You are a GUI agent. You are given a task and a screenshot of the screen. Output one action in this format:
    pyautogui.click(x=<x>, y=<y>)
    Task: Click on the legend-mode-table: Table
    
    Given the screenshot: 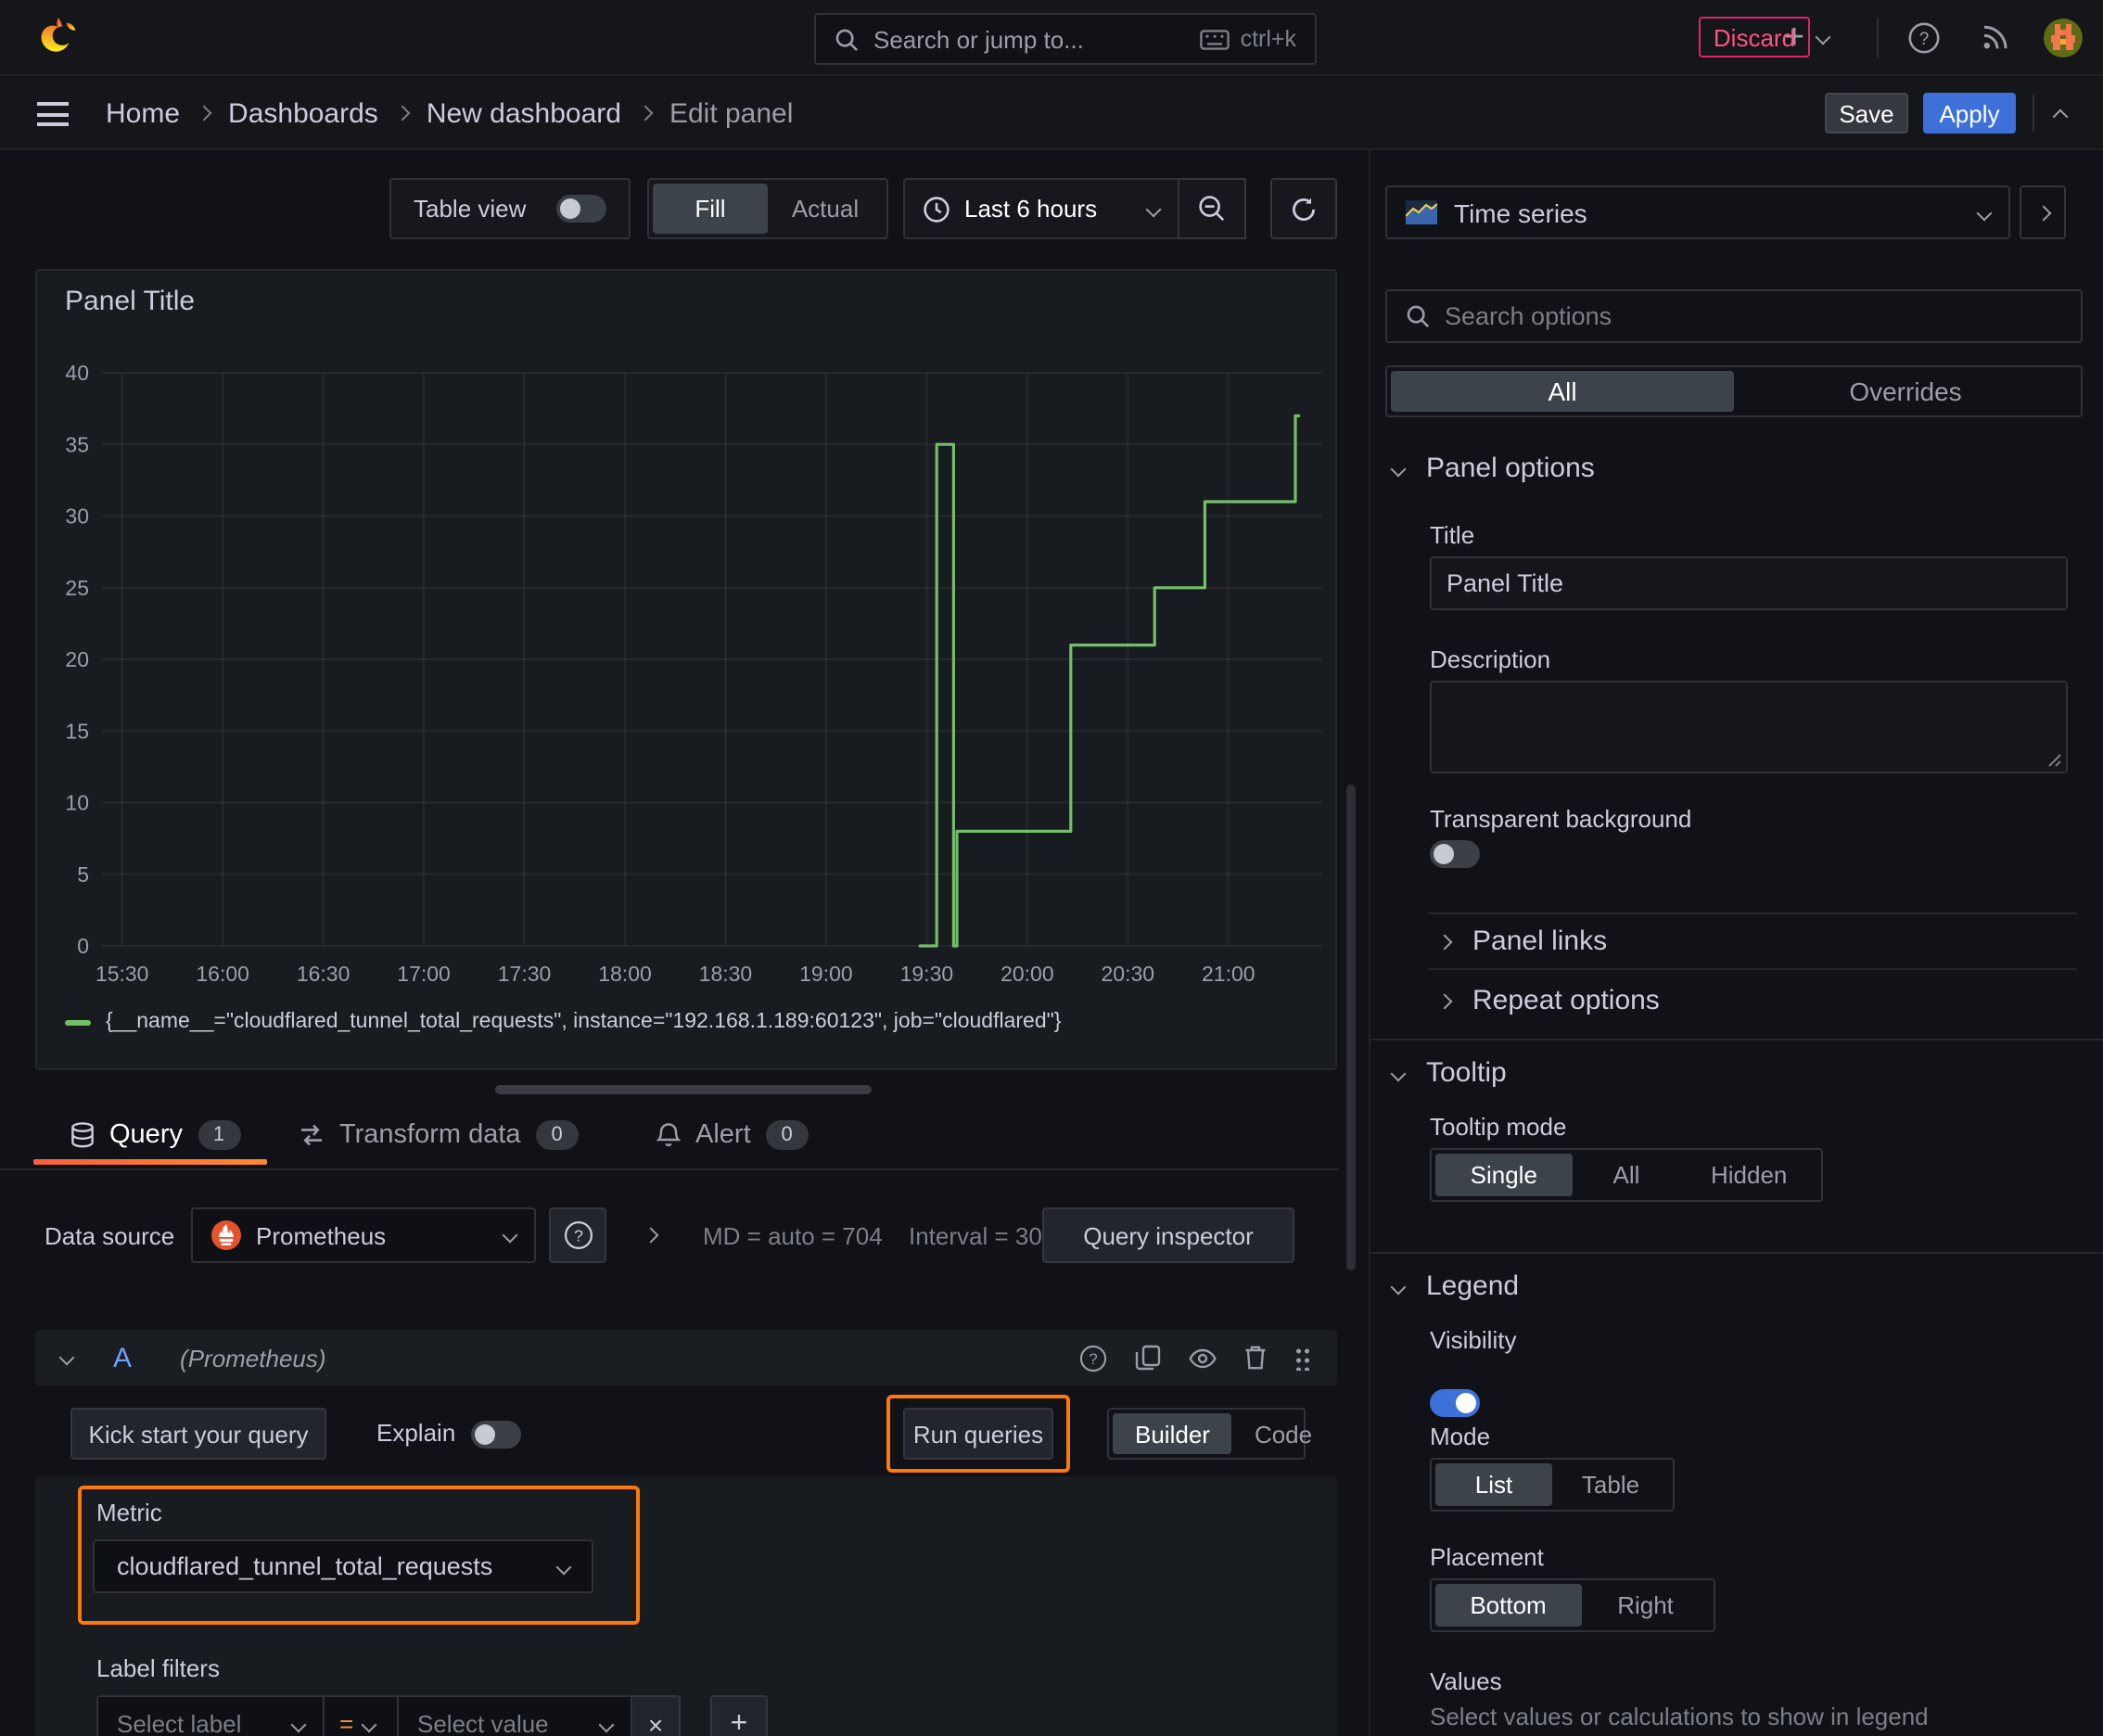 What is the action you would take?
    pyautogui.click(x=1610, y=1484)
    